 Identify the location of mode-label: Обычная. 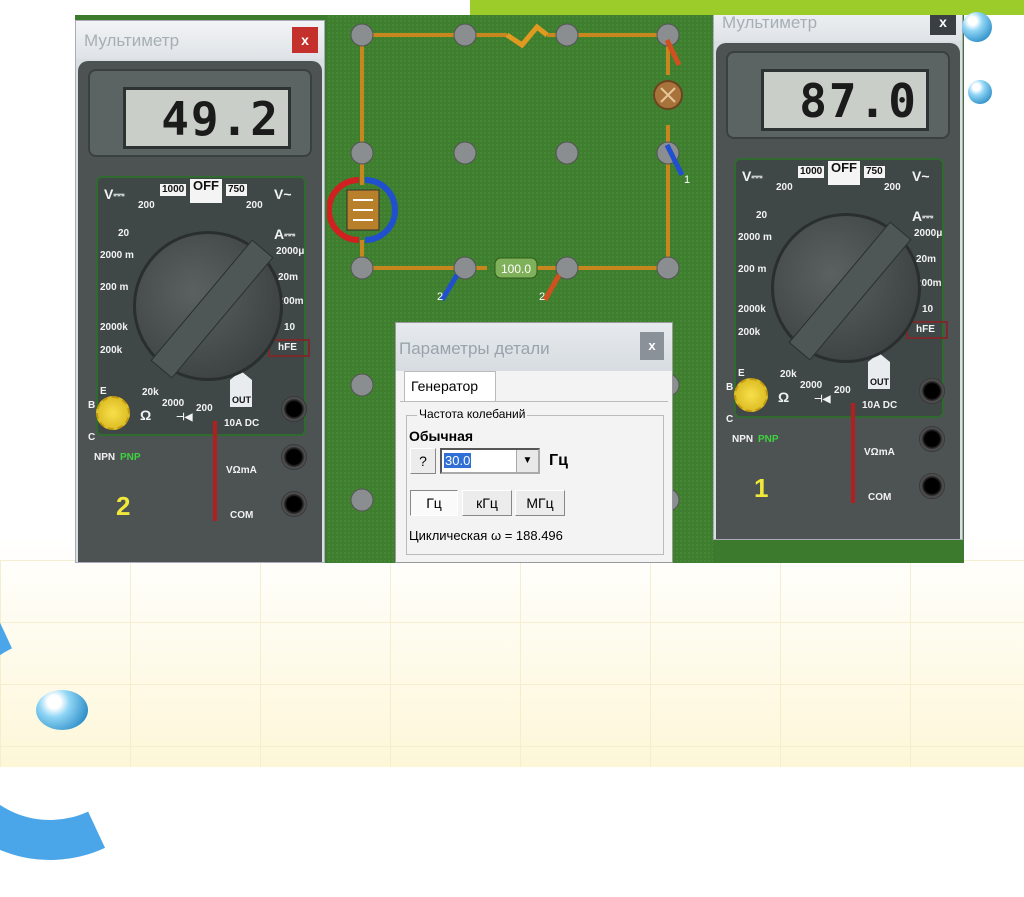
(441, 436).